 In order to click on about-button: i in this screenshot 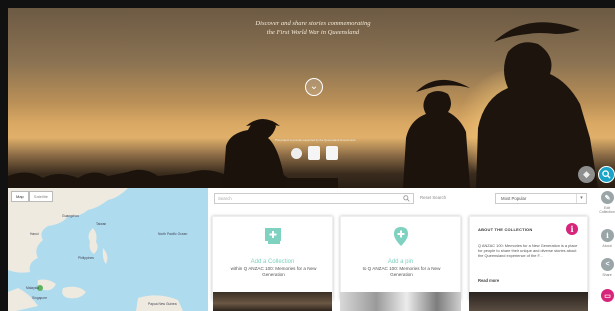, I will do `click(607, 235)`.